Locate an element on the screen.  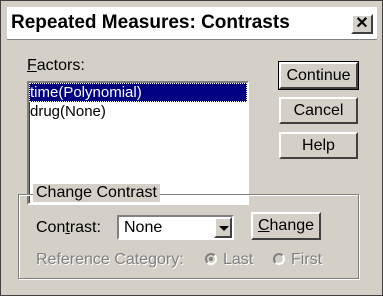
chevron-down-icon is located at coordinates (223, 227).